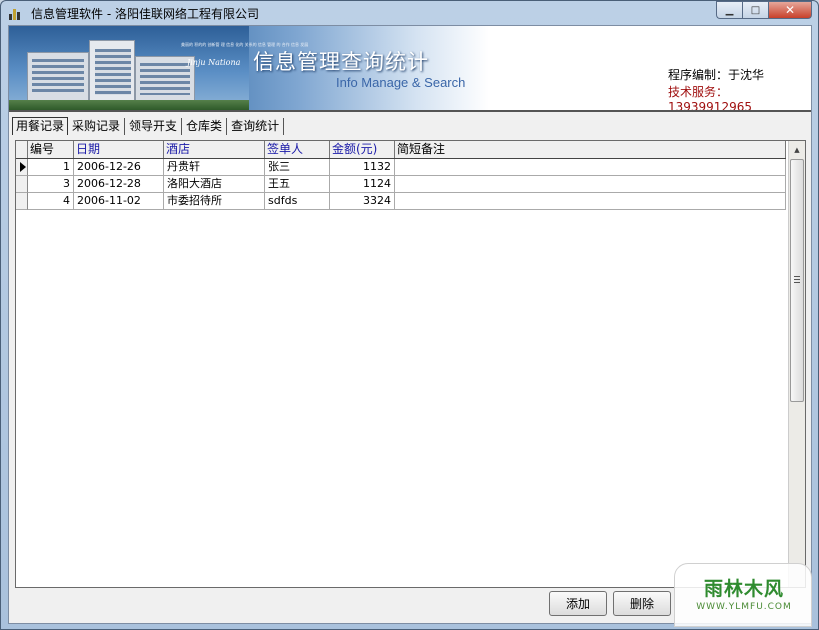  What do you see at coordinates (256, 126) in the screenshot?
I see `tab-query-stats: 查询统计` at bounding box center [256, 126].